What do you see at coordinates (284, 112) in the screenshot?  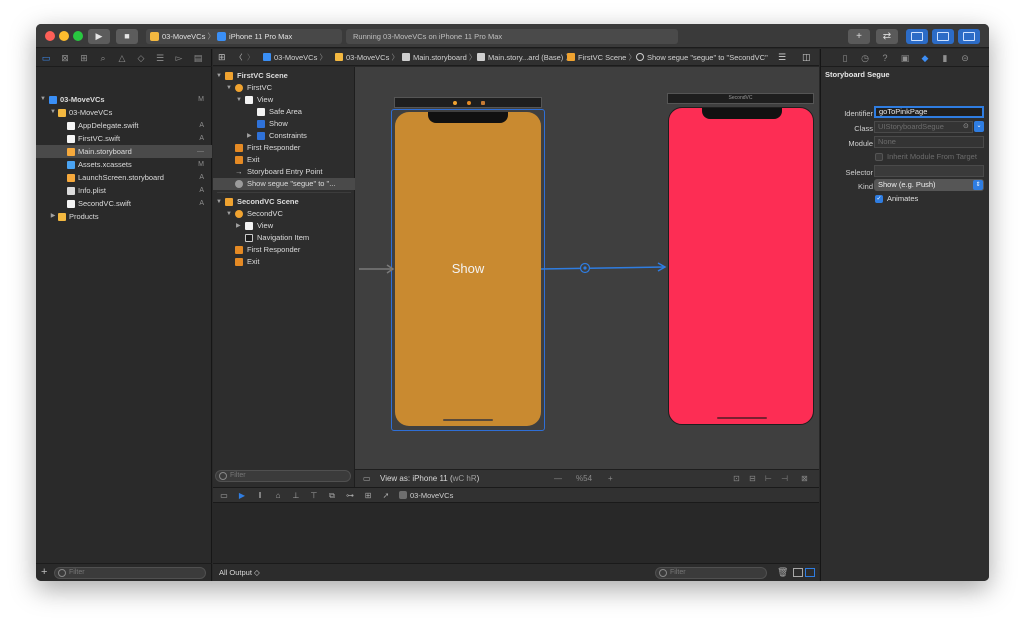 I see `outline-row: Safe Area` at bounding box center [284, 112].